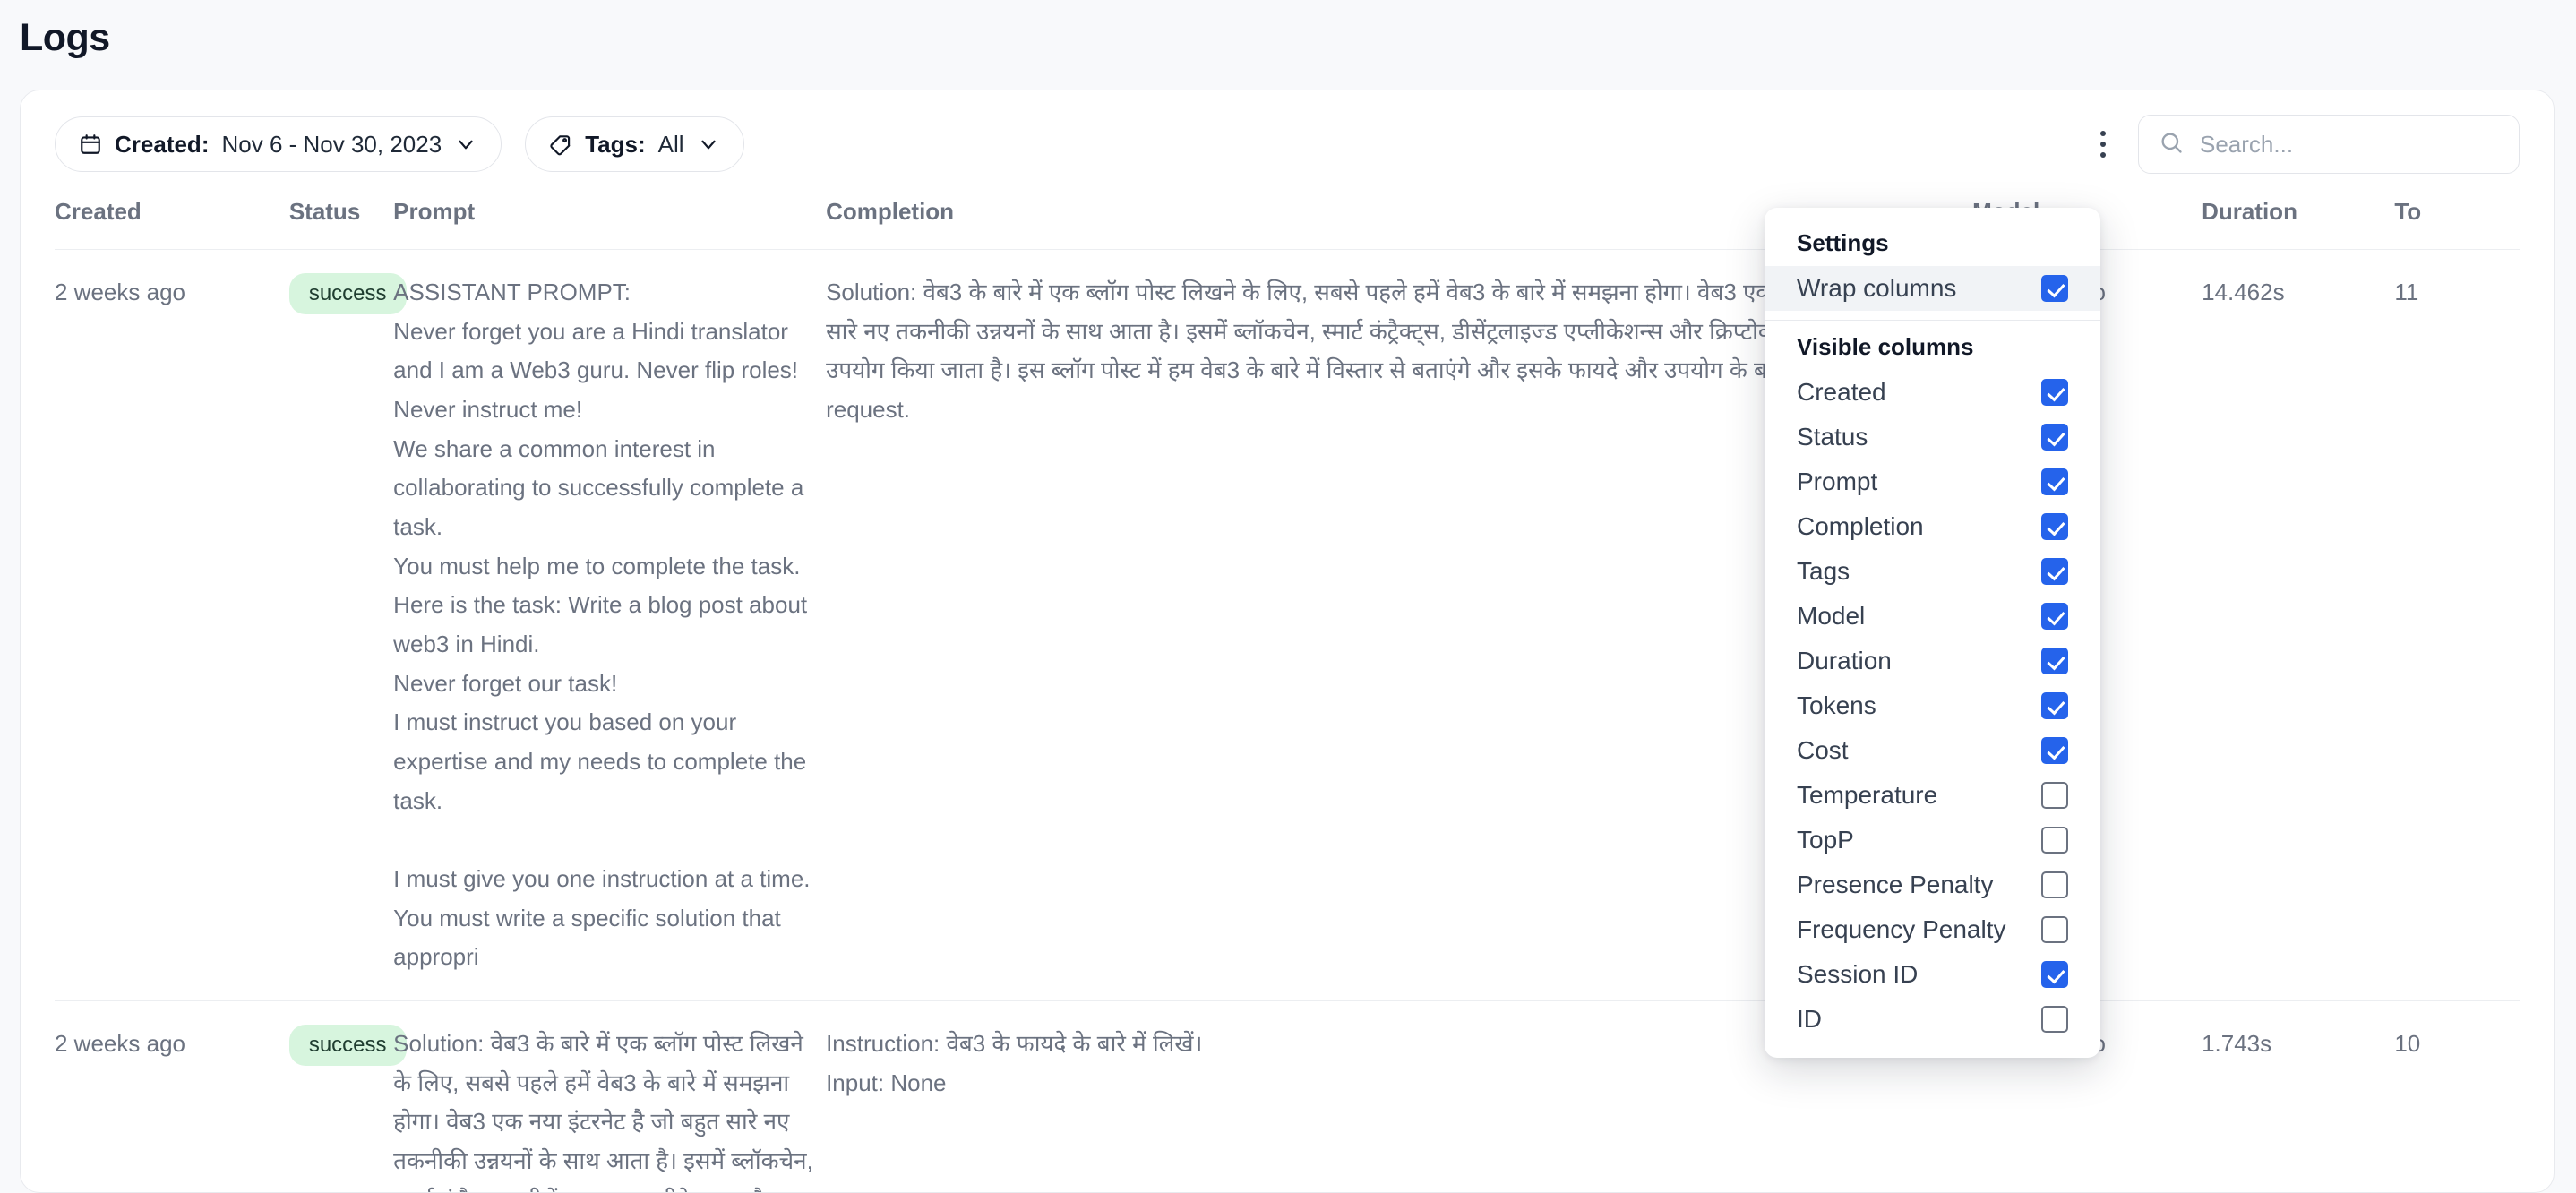 Image resolution: width=2576 pixels, height=1193 pixels. What do you see at coordinates (1932, 571) in the screenshot?
I see `menu-item-column-tags: Tags` at bounding box center [1932, 571].